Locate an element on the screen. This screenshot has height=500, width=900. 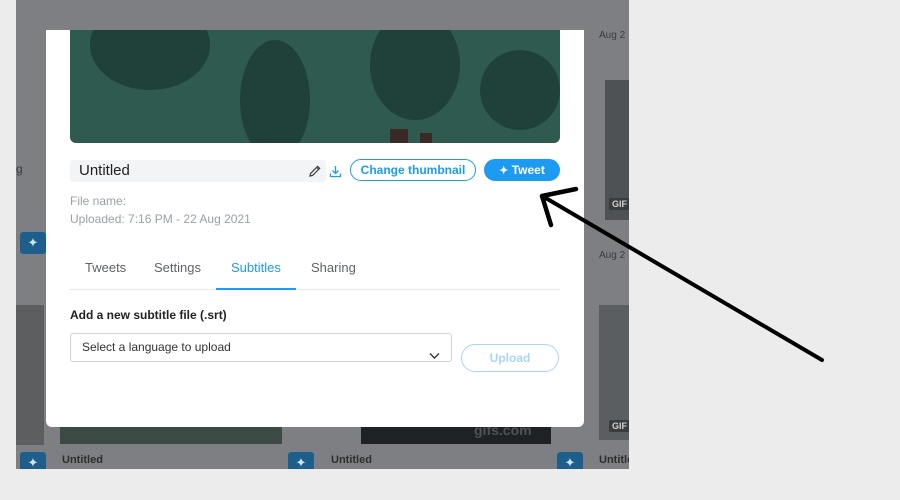
annotation-arrow is located at coordinates (681, 274).